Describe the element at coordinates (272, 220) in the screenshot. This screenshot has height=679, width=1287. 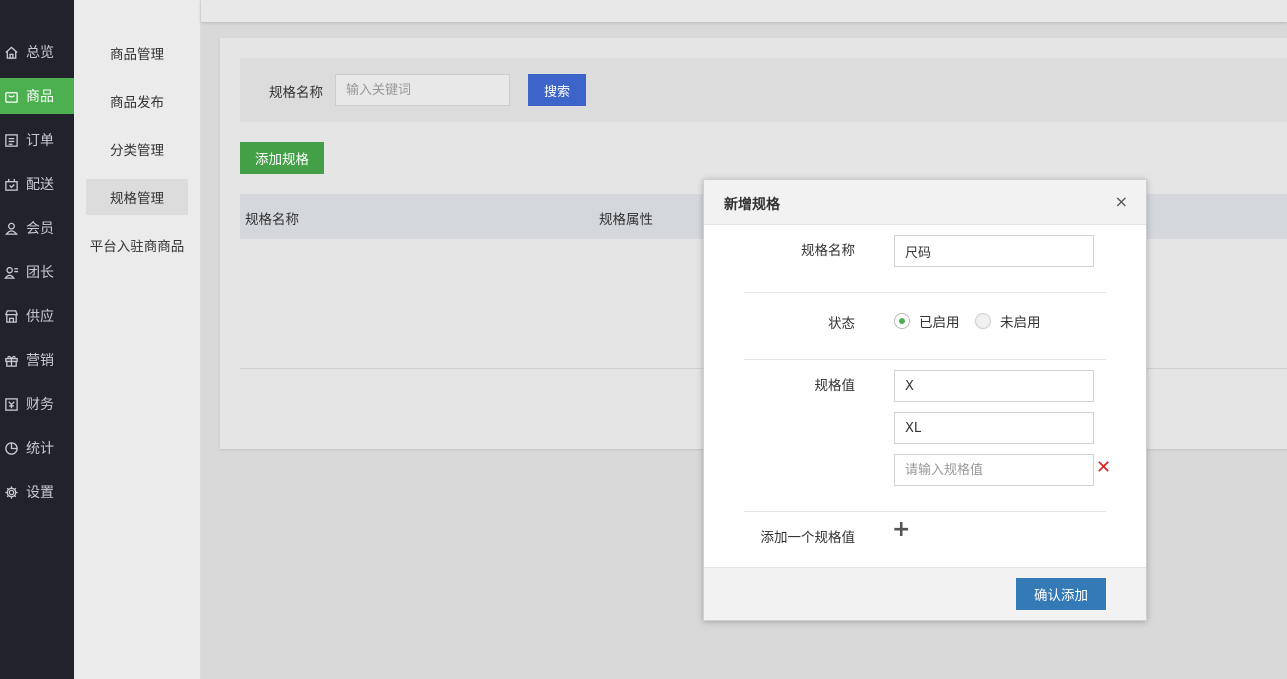
I see `column-header-spec-name: 规格名称` at that location.